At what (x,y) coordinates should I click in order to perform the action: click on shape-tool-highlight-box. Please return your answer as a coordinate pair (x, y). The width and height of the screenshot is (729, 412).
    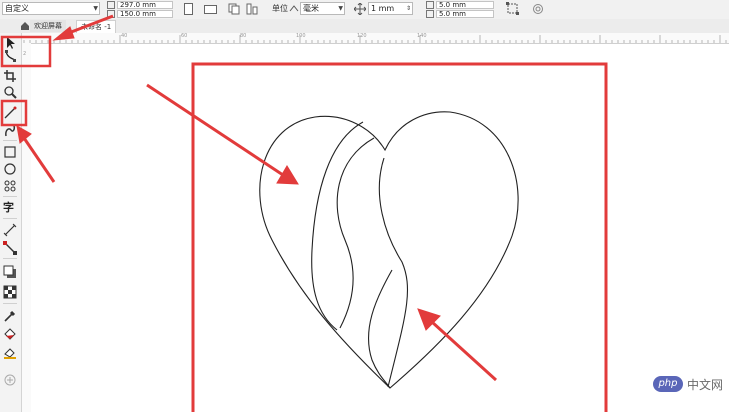
    Looking at the image, I should click on (26, 51).